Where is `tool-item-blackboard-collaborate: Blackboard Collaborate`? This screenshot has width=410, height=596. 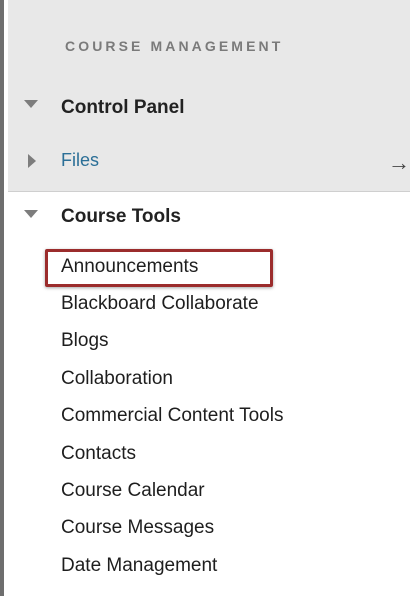 tool-item-blackboard-collaborate: Blackboard Collaborate is located at coordinates (160, 304).